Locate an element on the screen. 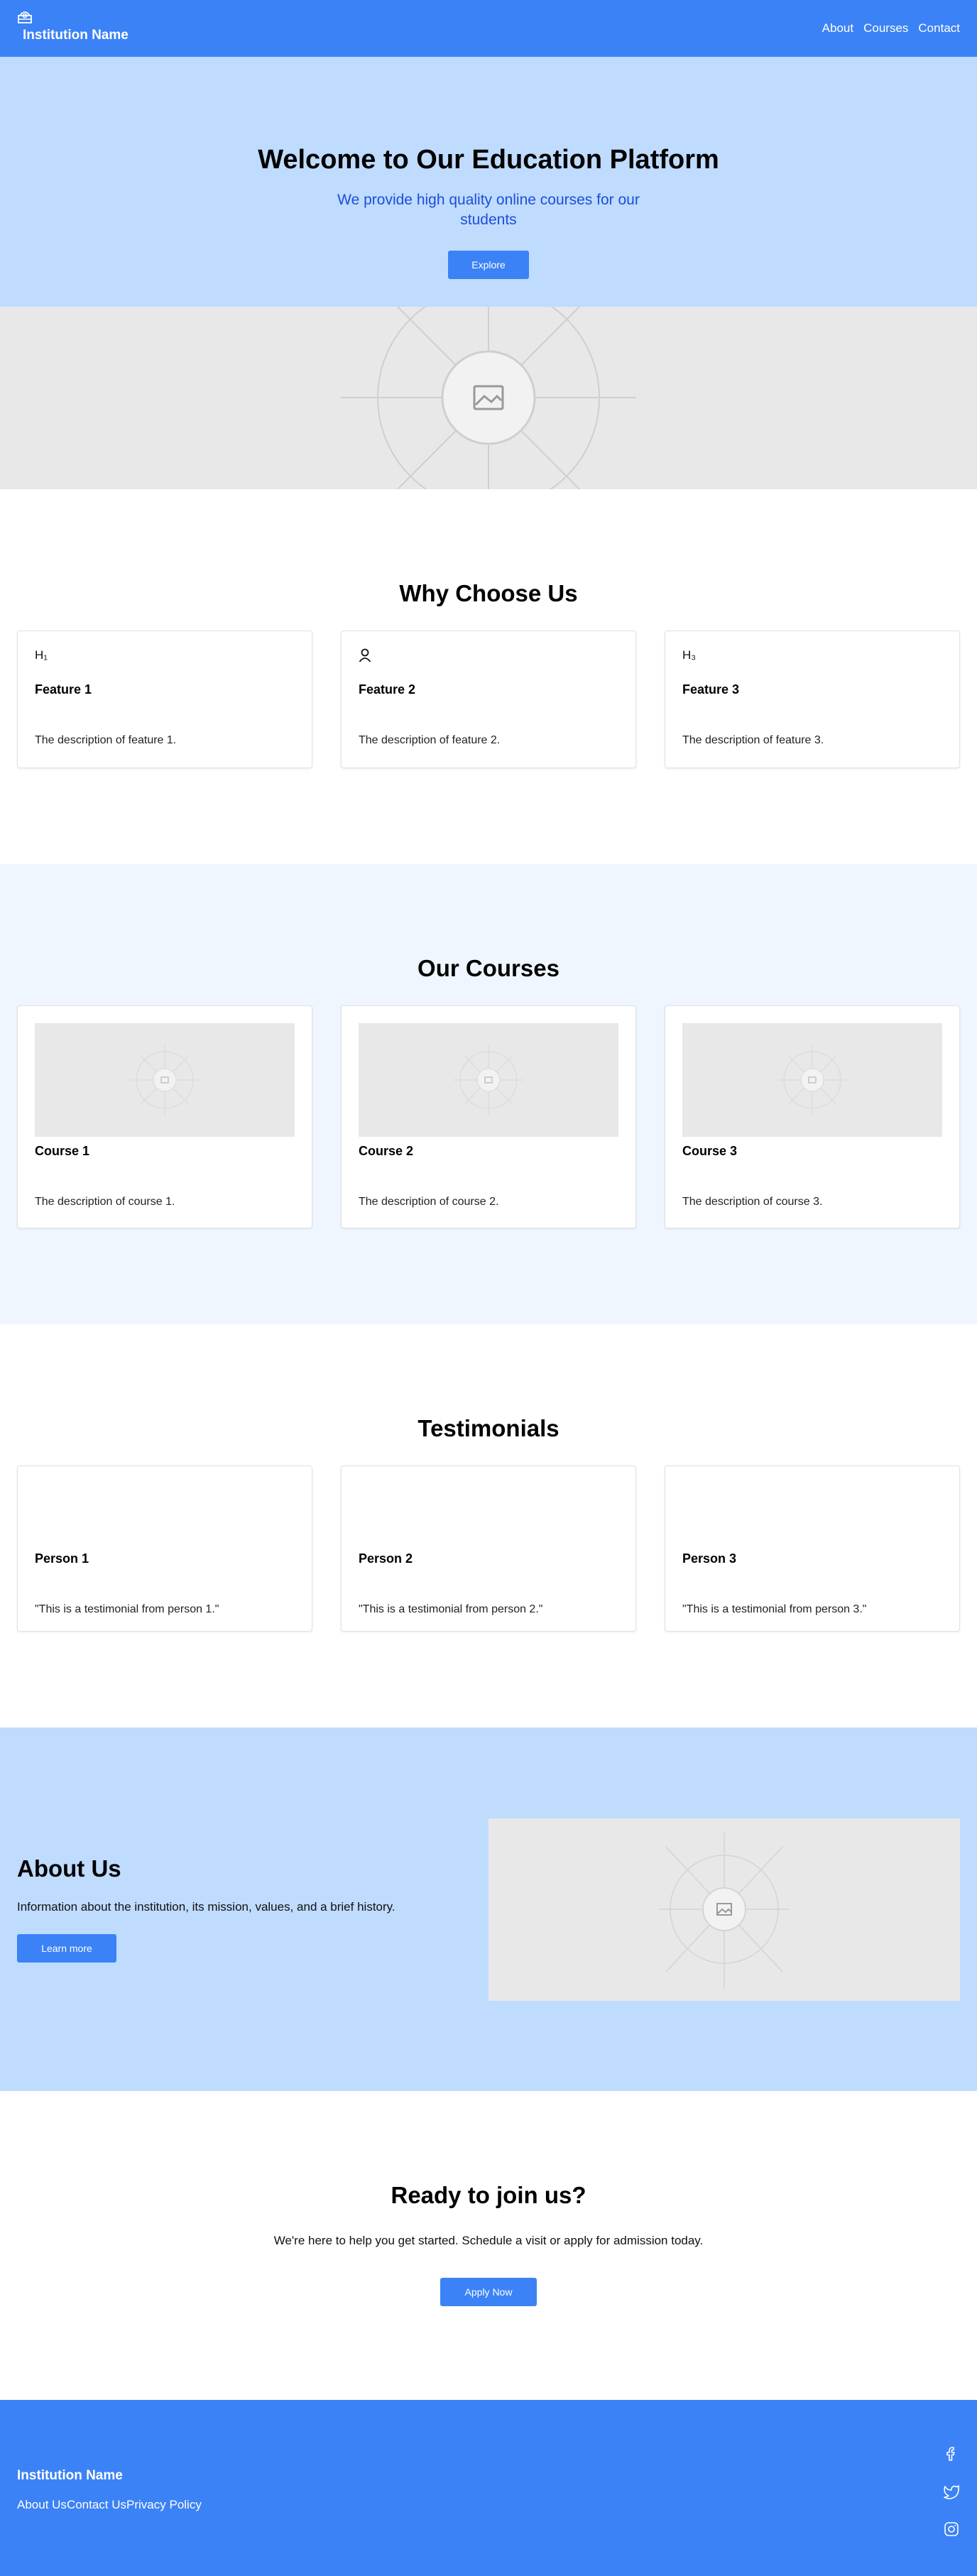 The height and width of the screenshot is (2576, 977). about-image is located at coordinates (724, 1909).